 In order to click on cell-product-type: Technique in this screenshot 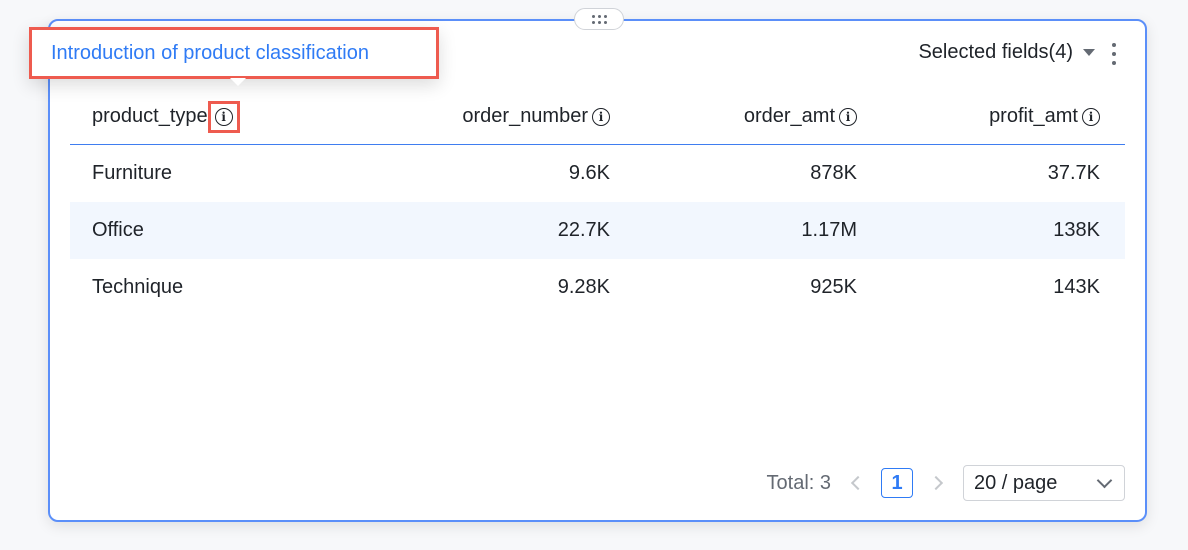, I will do `click(138, 287)`.